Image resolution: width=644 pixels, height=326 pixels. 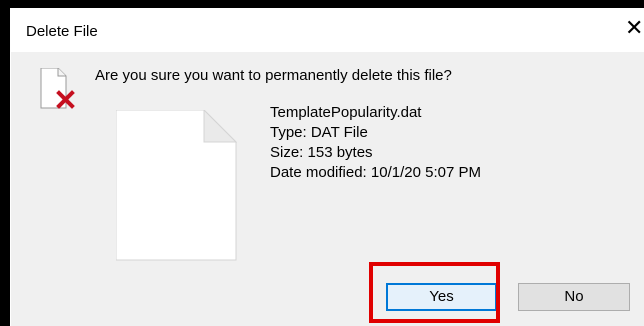 What do you see at coordinates (5, 163) in the screenshot?
I see `screen-edge-left` at bounding box center [5, 163].